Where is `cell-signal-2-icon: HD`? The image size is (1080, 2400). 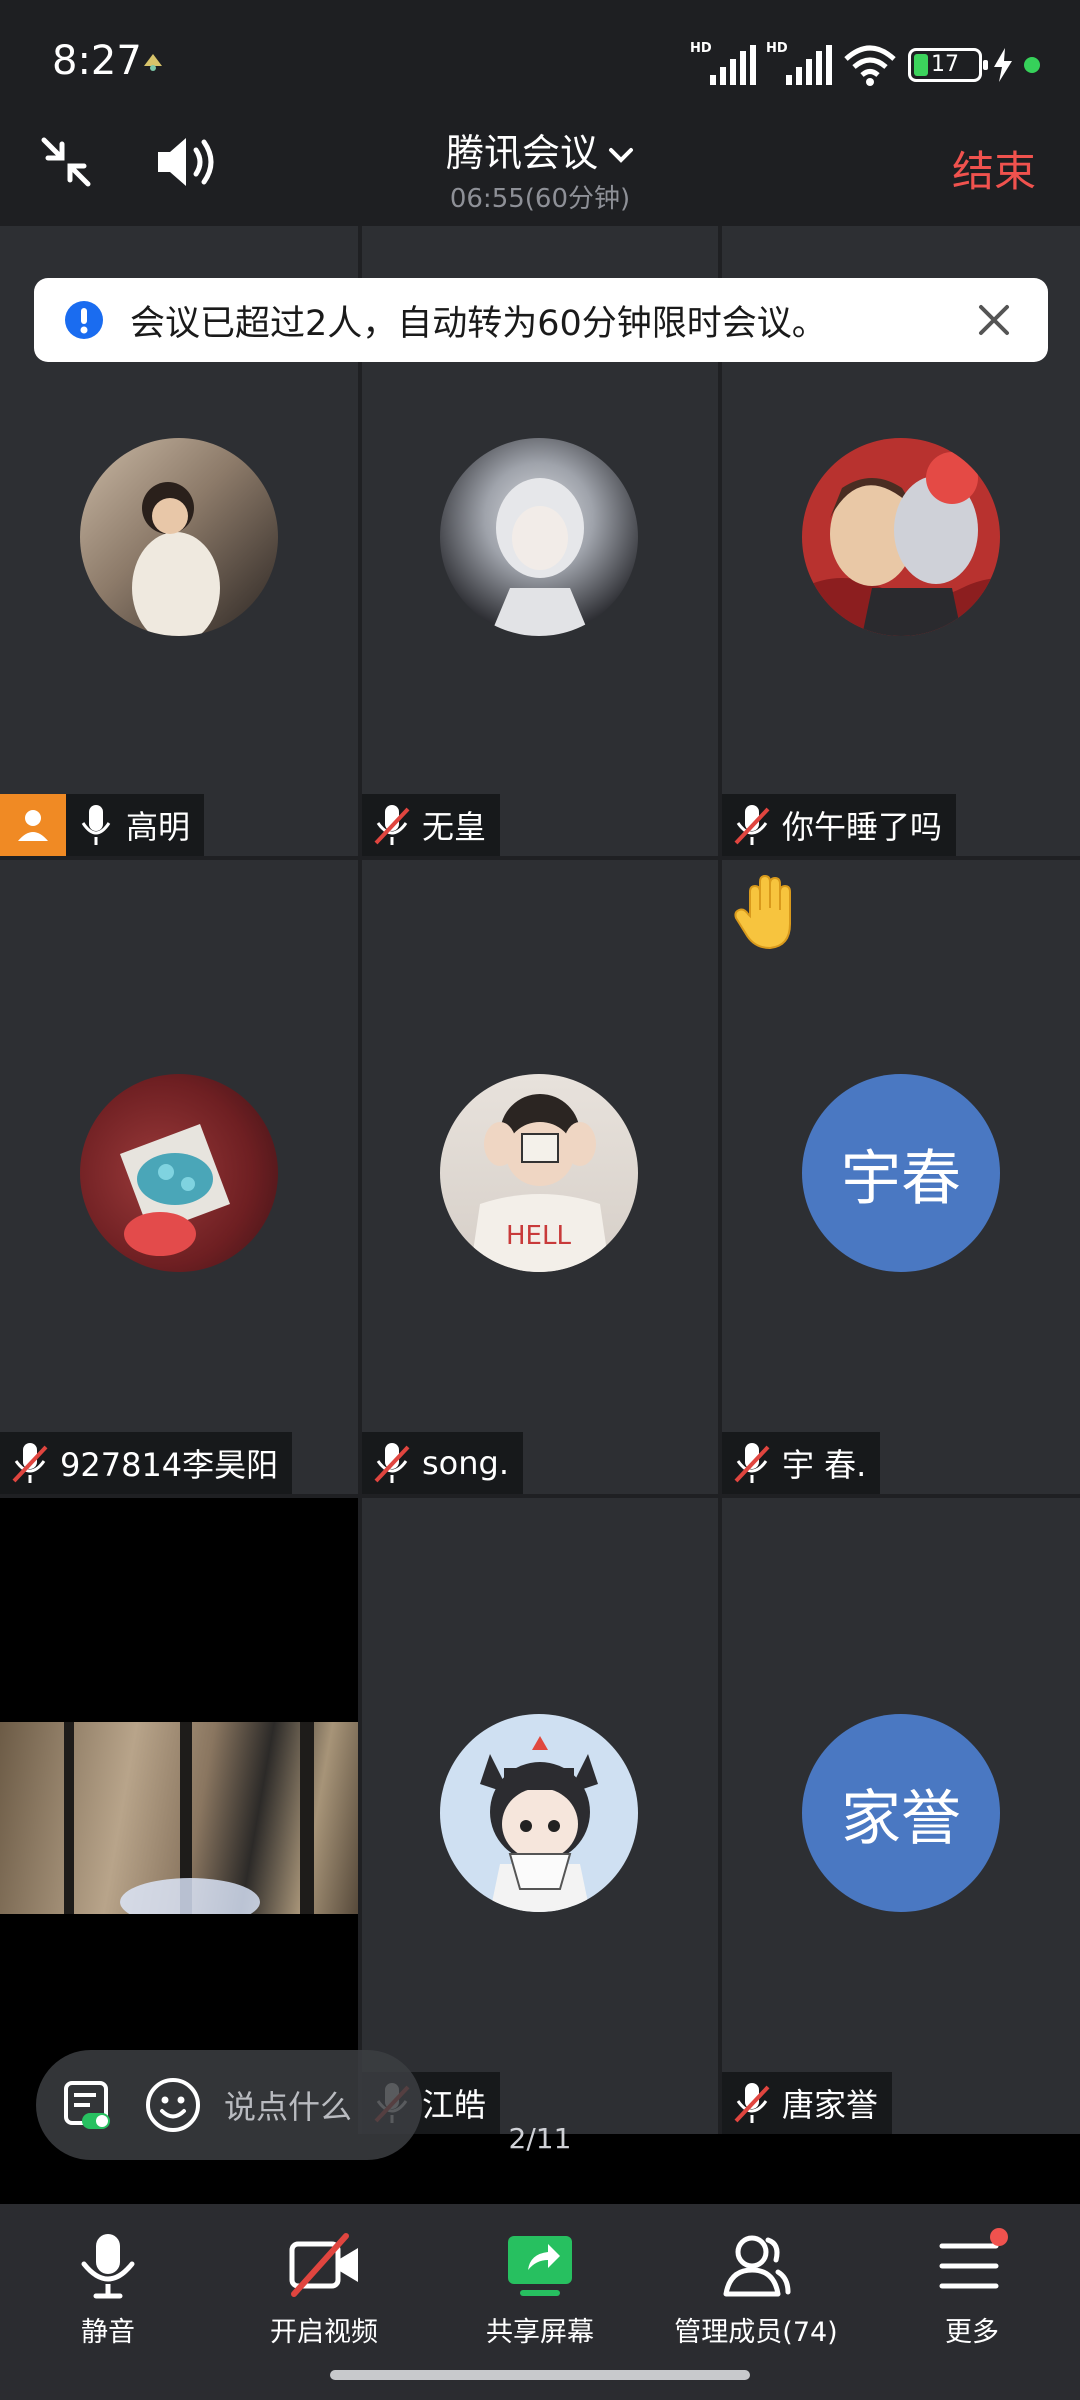 cell-signal-2-icon: HD is located at coordinates (799, 64).